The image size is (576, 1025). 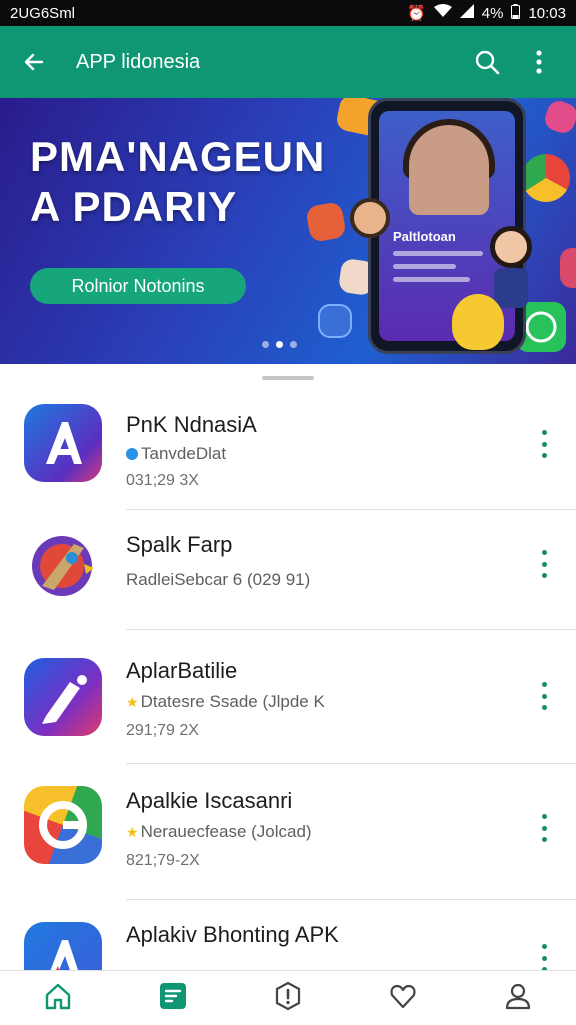 What do you see at coordinates (63, 697) in the screenshot?
I see `pencil-app-icon` at bounding box center [63, 697].